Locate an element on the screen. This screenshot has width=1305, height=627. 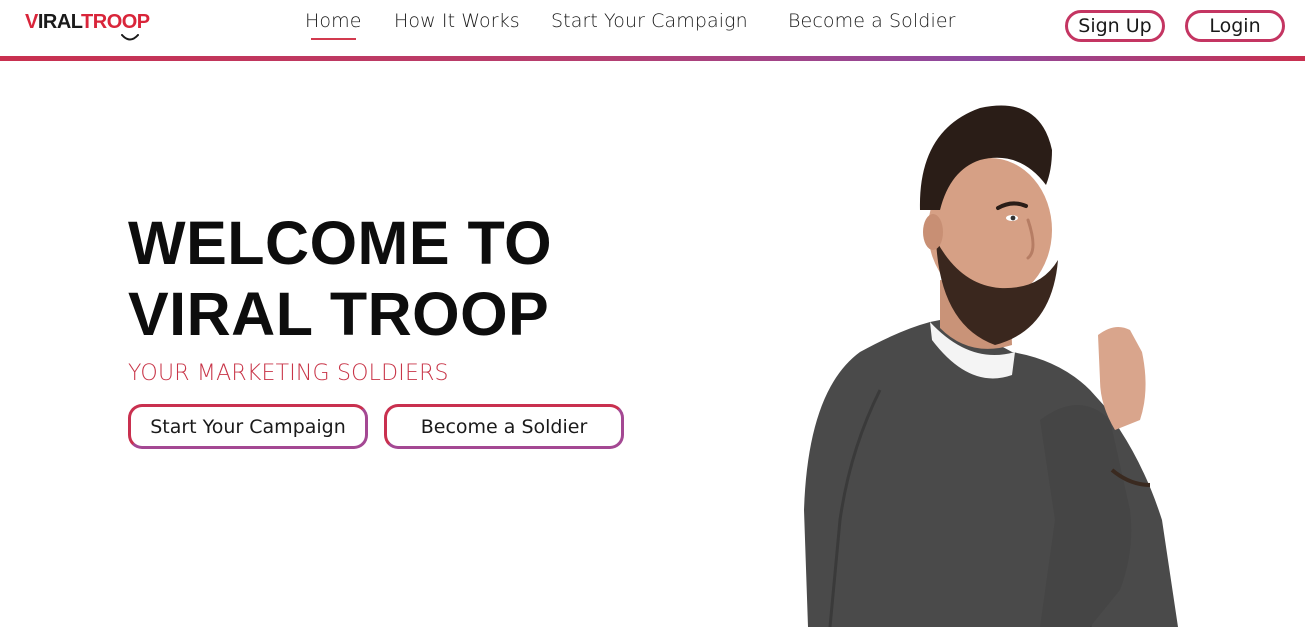
hero-title-line-2: VIRAL TROOP is located at coordinates (339, 314).